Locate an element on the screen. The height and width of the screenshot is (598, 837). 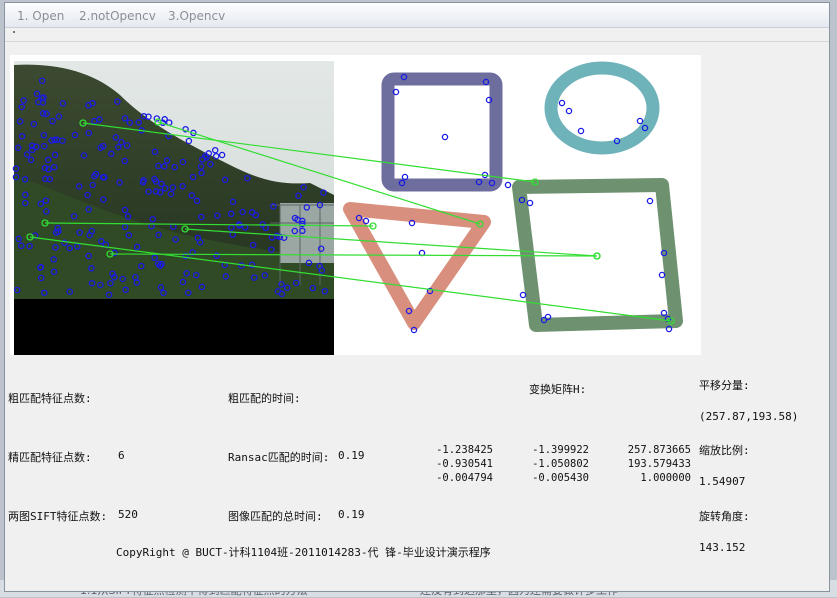
scale-value: 1.54907 is located at coordinates (722, 481).